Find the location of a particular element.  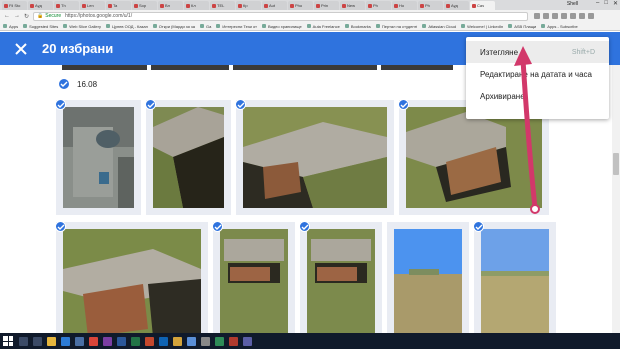

bookmark-item: Atlassian Cloud is located at coordinates (439, 26).